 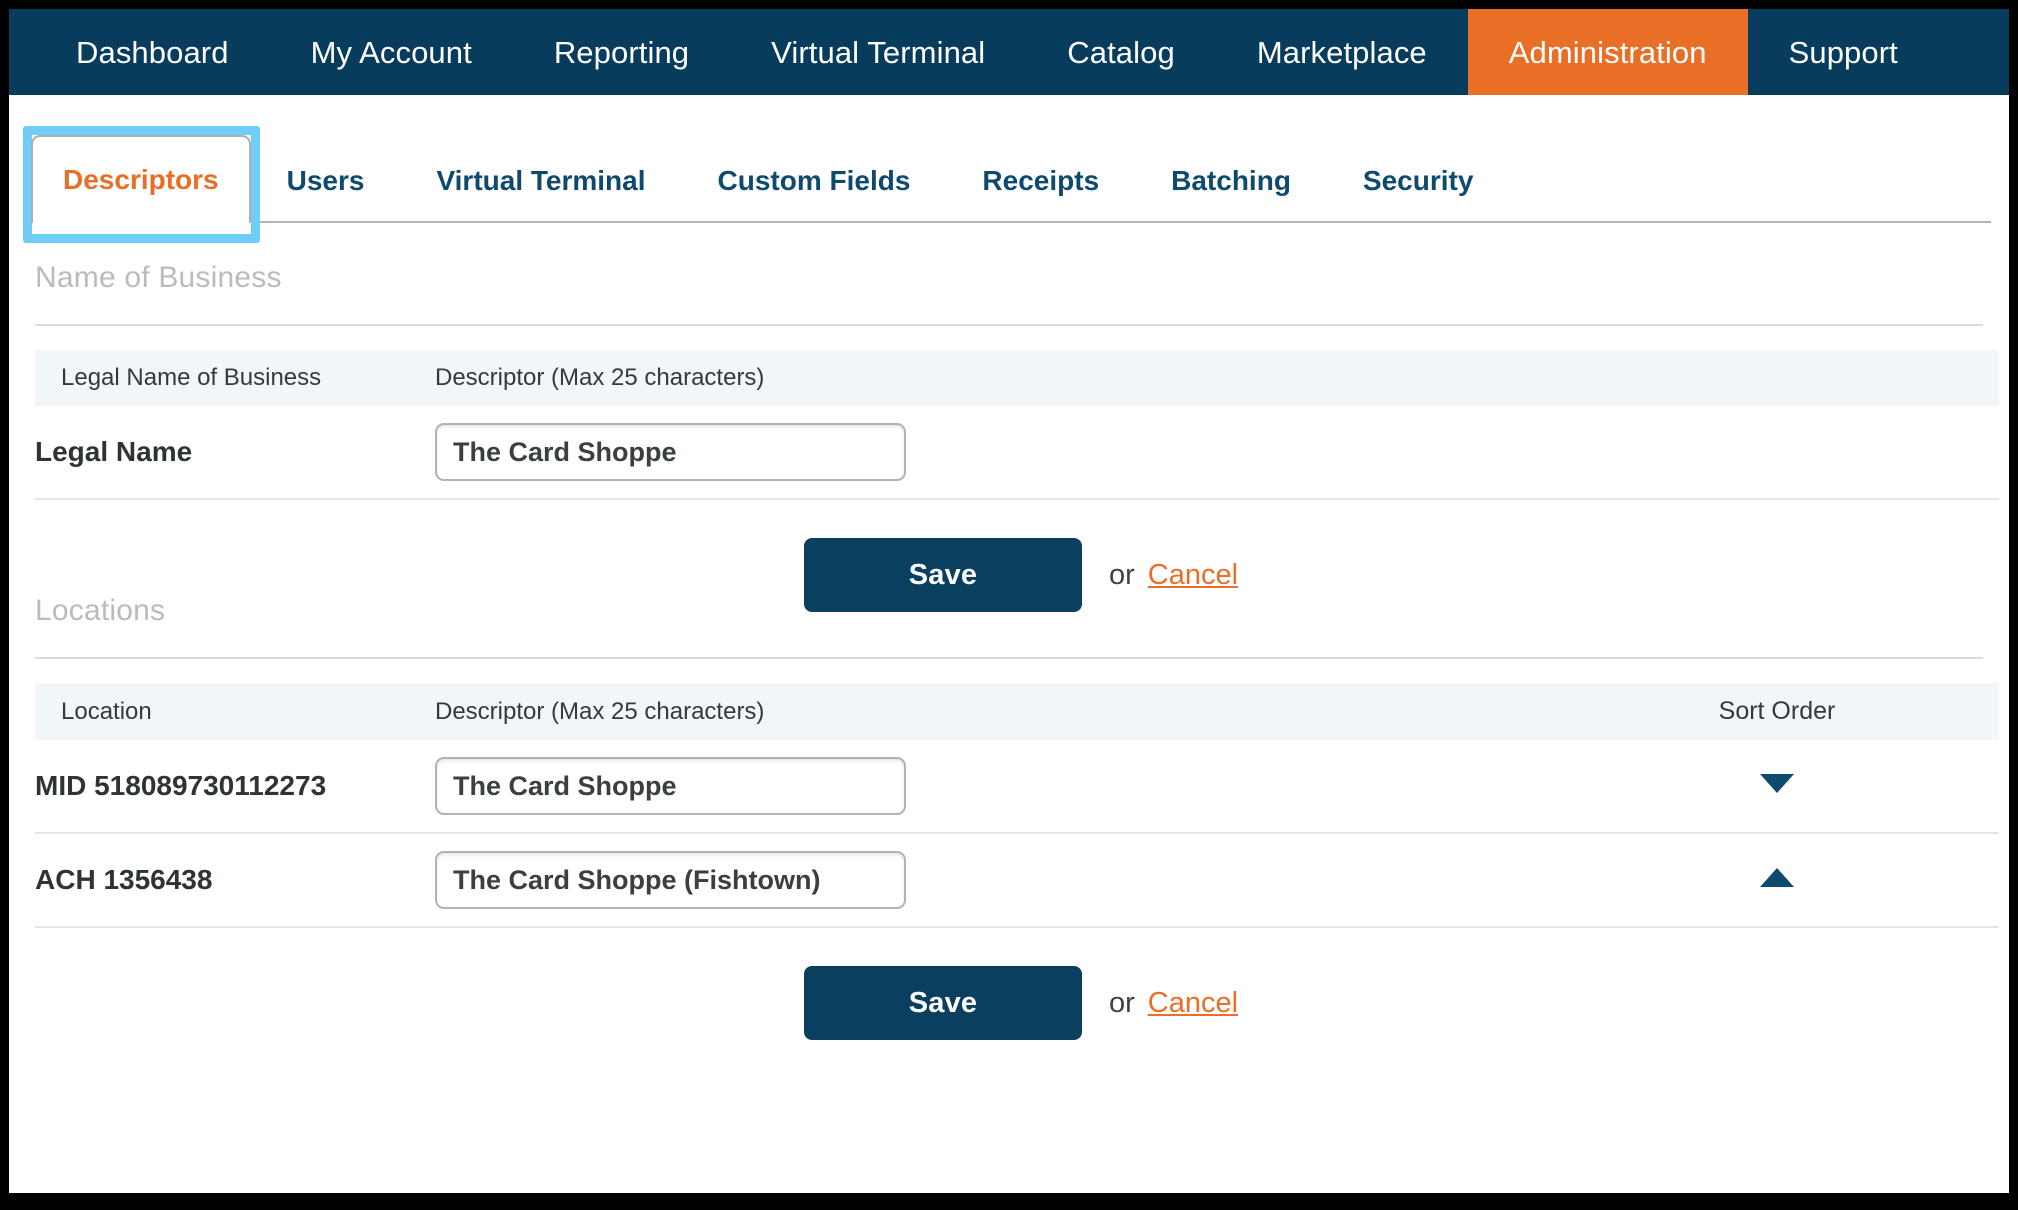 What do you see at coordinates (670, 880) in the screenshot?
I see `ach-descriptor-input` at bounding box center [670, 880].